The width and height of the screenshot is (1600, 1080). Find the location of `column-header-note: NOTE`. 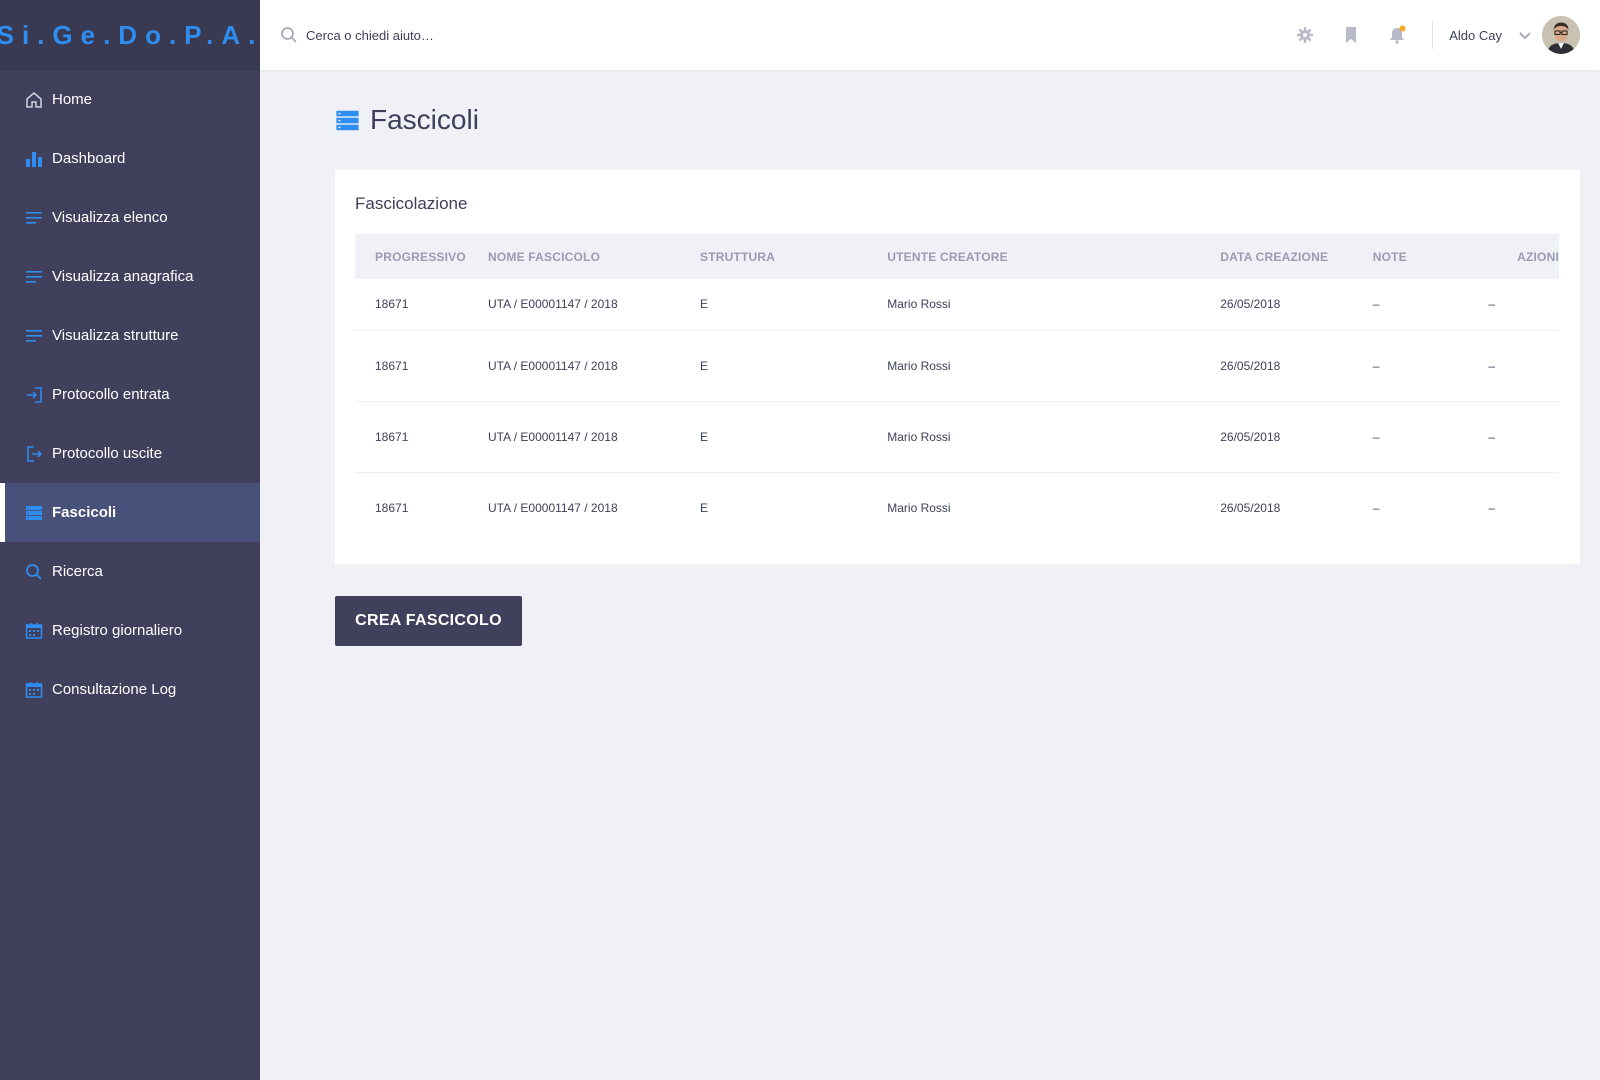

column-header-note: NOTE is located at coordinates (1411, 256).